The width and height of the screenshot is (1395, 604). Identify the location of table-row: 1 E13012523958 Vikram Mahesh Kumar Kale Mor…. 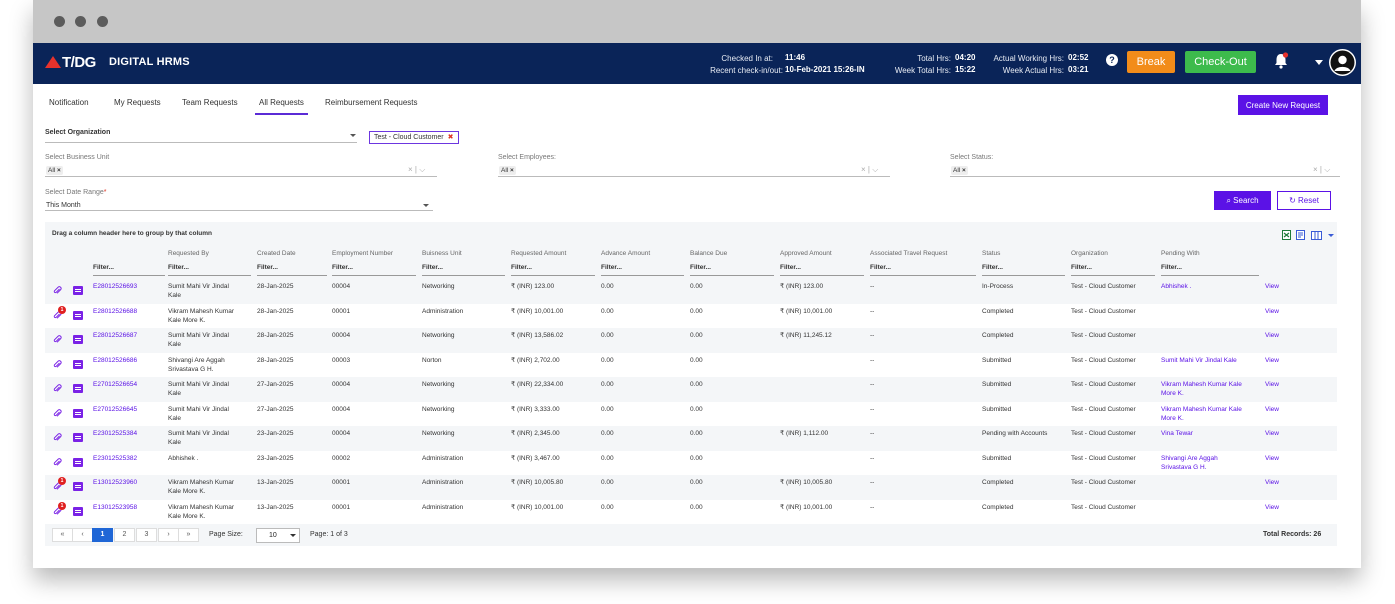
(691, 511).